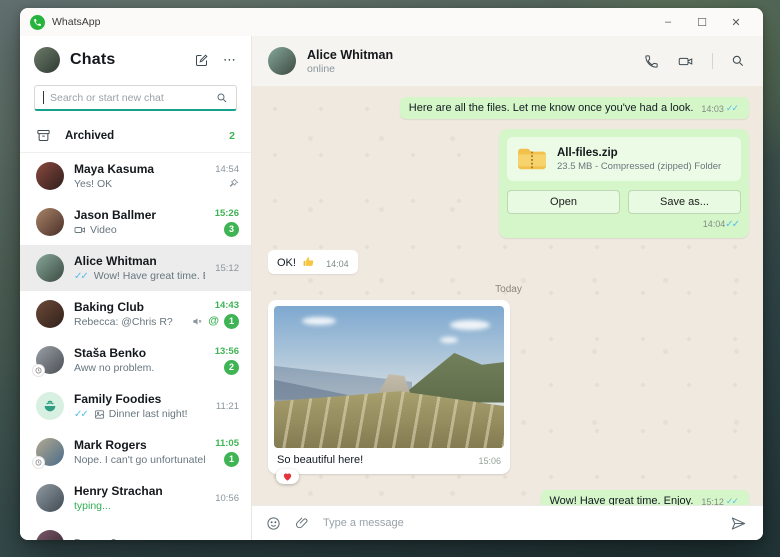 The height and width of the screenshot is (557, 780). What do you see at coordinates (131, 414) in the screenshot?
I see `chat-preview: ✓✓ Dinner last night!` at bounding box center [131, 414].